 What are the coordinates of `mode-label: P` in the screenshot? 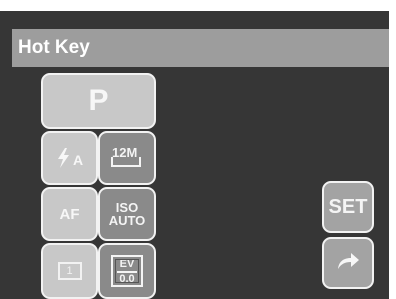 It's located at (98, 100).